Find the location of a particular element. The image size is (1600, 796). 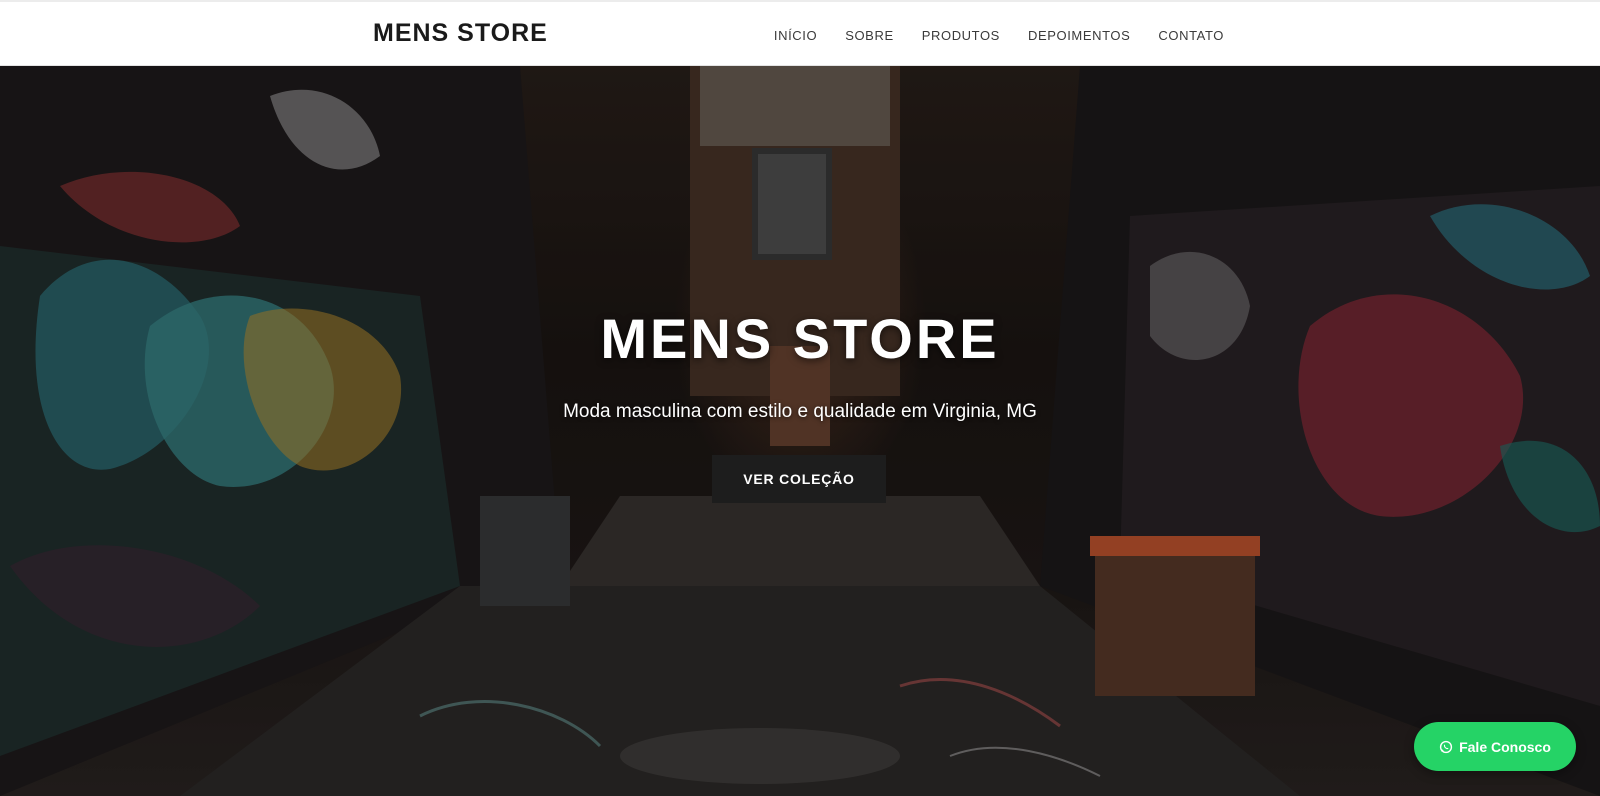

whatsapp-contact-button: Fale Conosco is located at coordinates (1495, 746).